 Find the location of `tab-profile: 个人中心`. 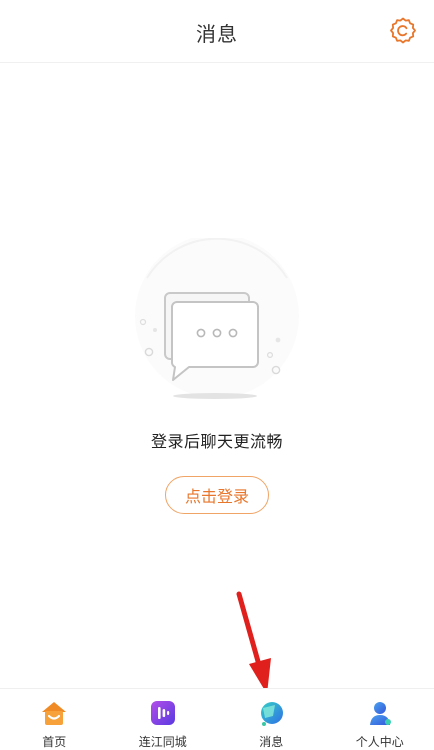

tab-profile: 个人中心 is located at coordinates (380, 719).